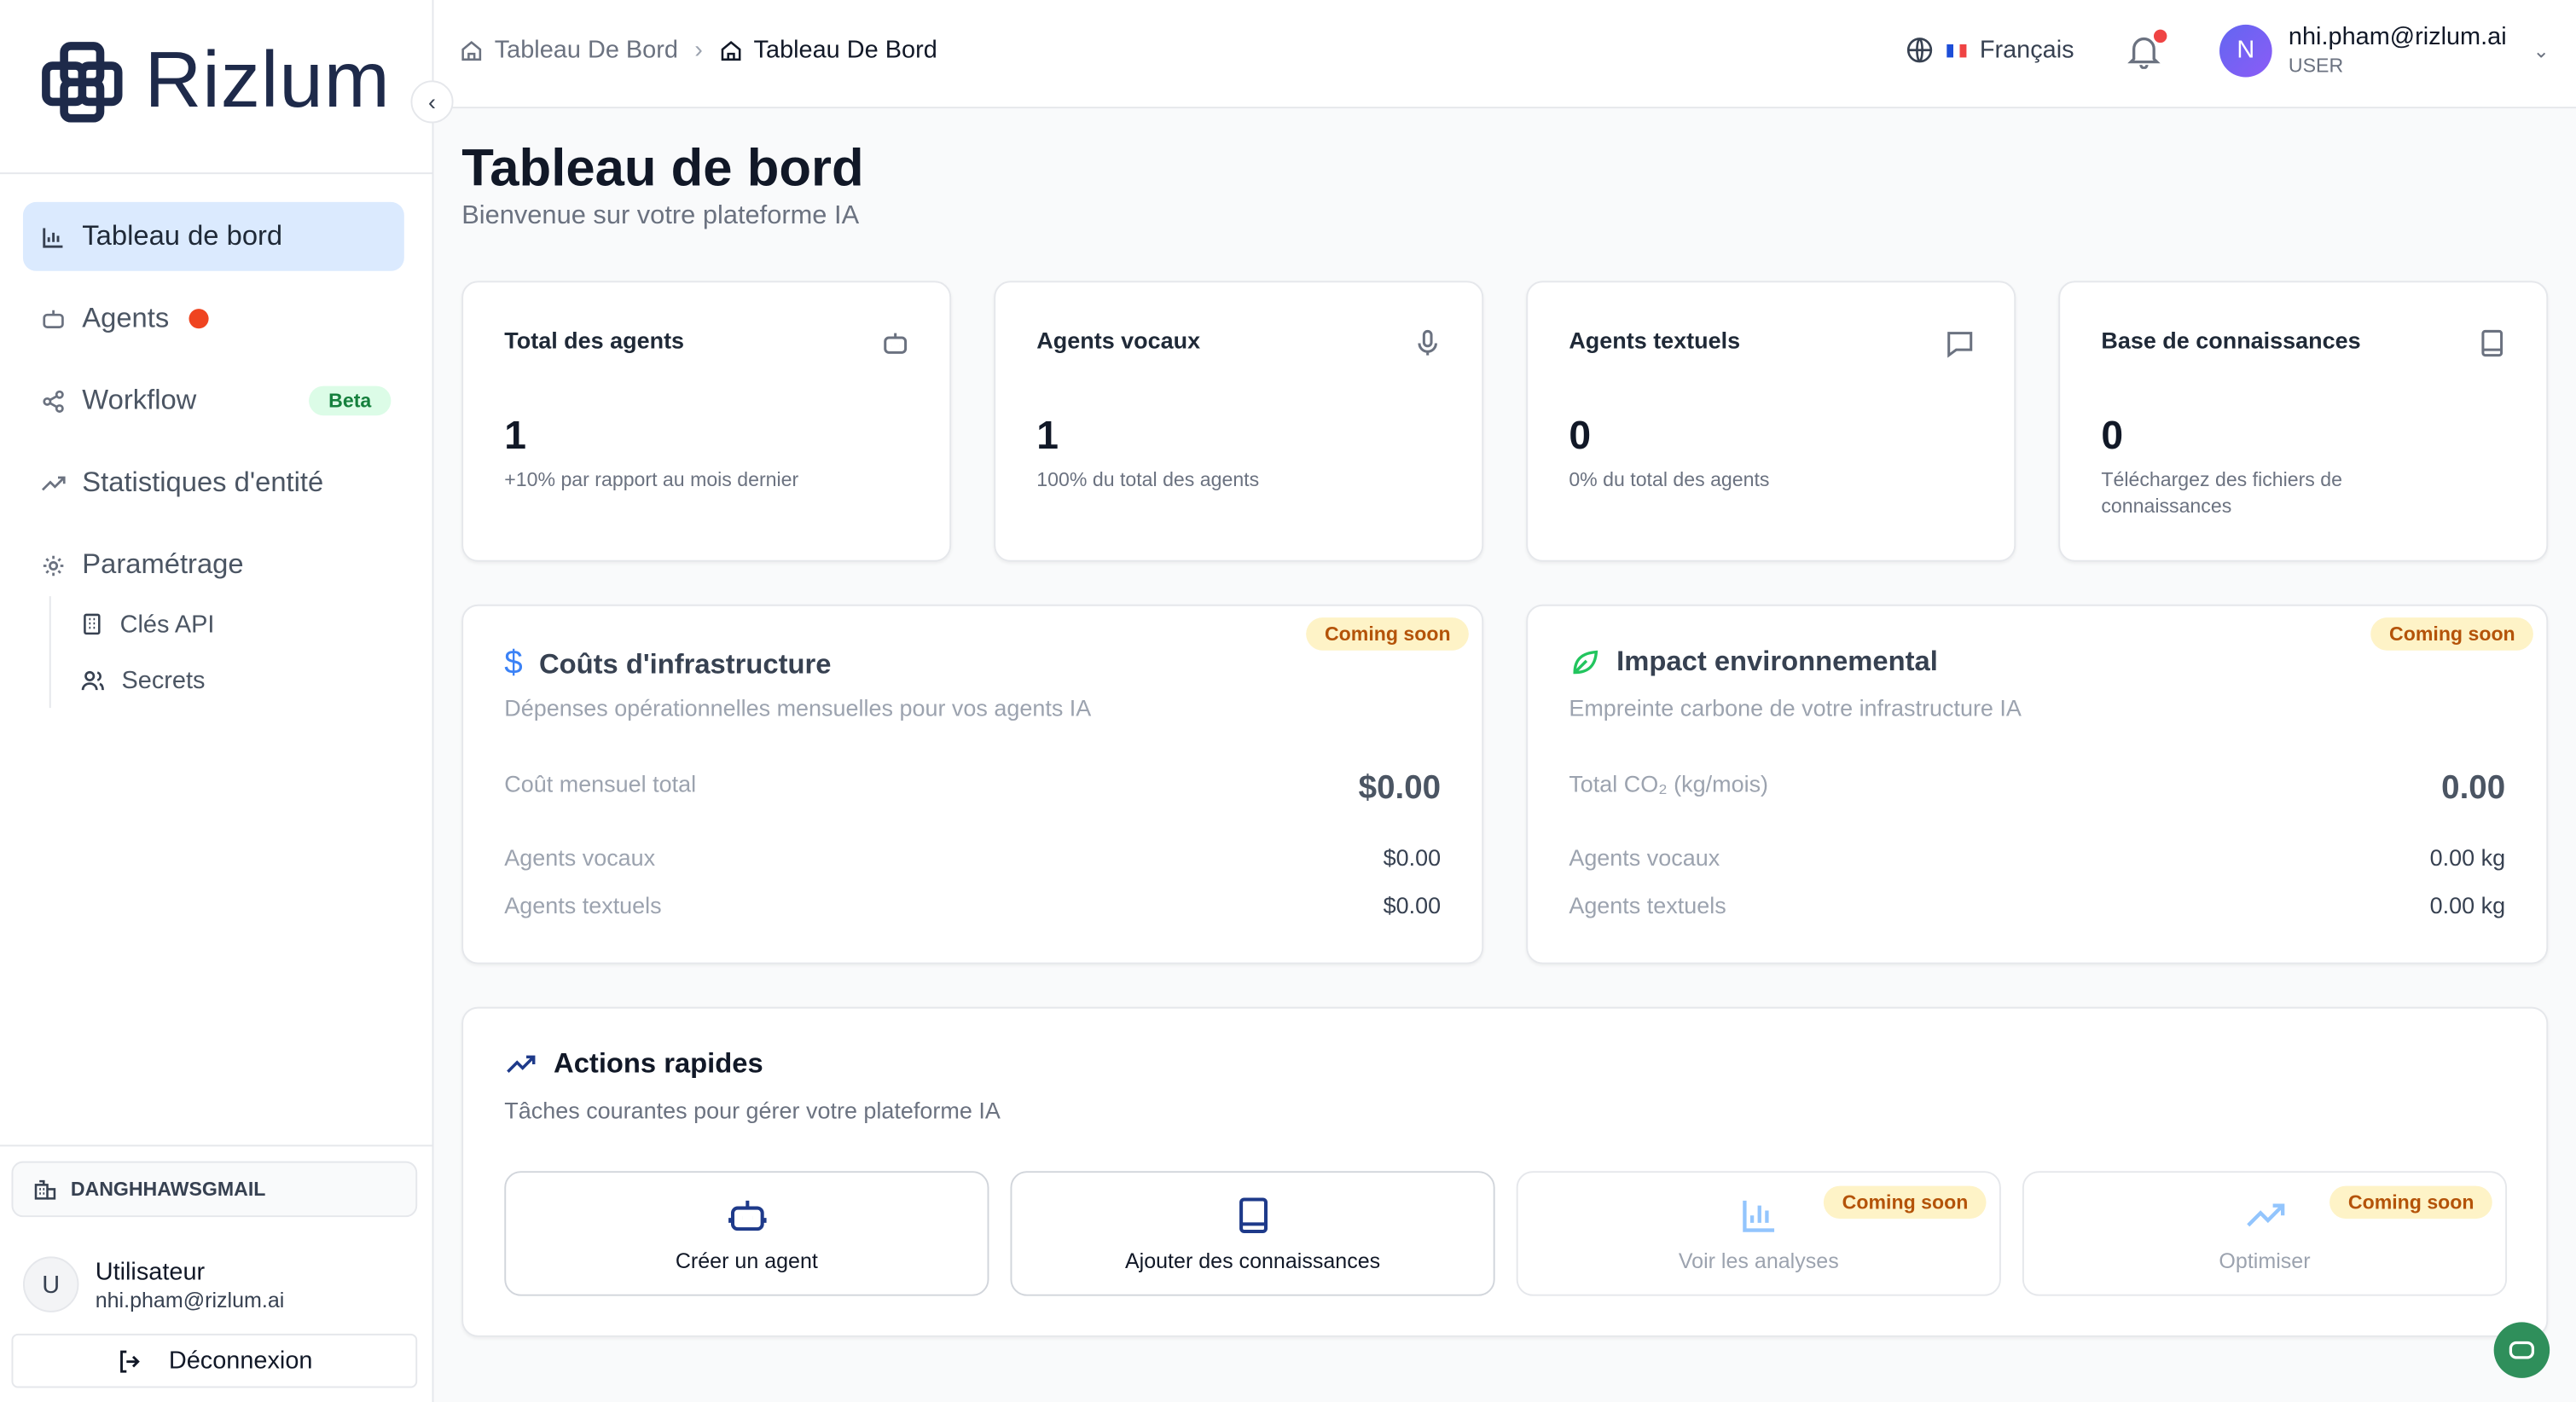 The image size is (2576, 1402). I want to click on sidebar-divider, so click(216, 173).